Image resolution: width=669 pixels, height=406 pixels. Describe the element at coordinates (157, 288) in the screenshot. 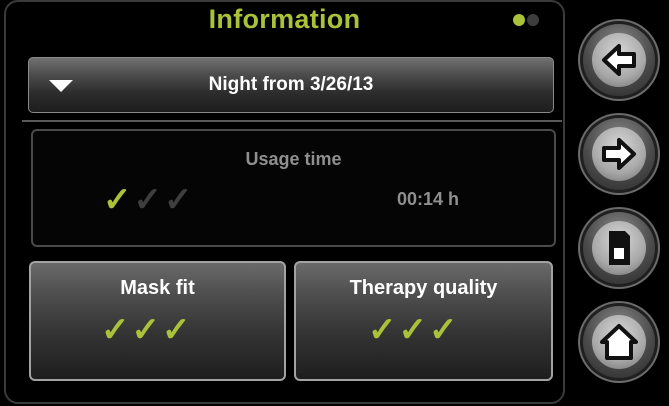

I see `mask-fit-title: Mask fit` at that location.